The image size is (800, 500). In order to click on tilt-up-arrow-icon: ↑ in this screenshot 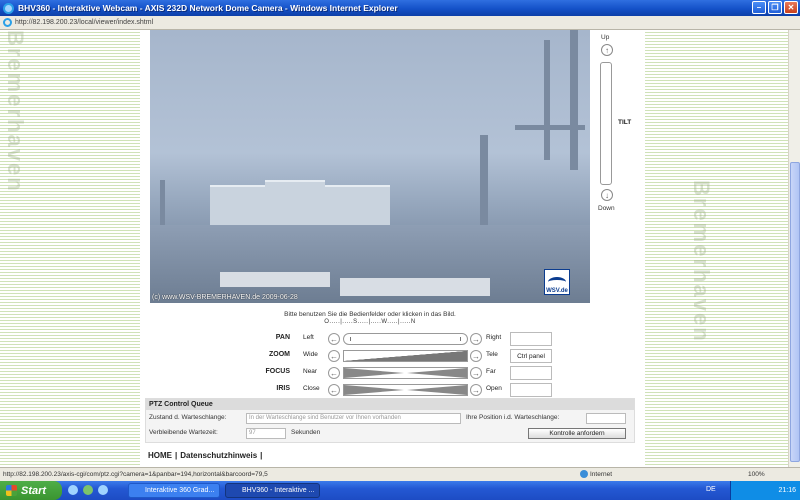, I will do `click(607, 50)`.